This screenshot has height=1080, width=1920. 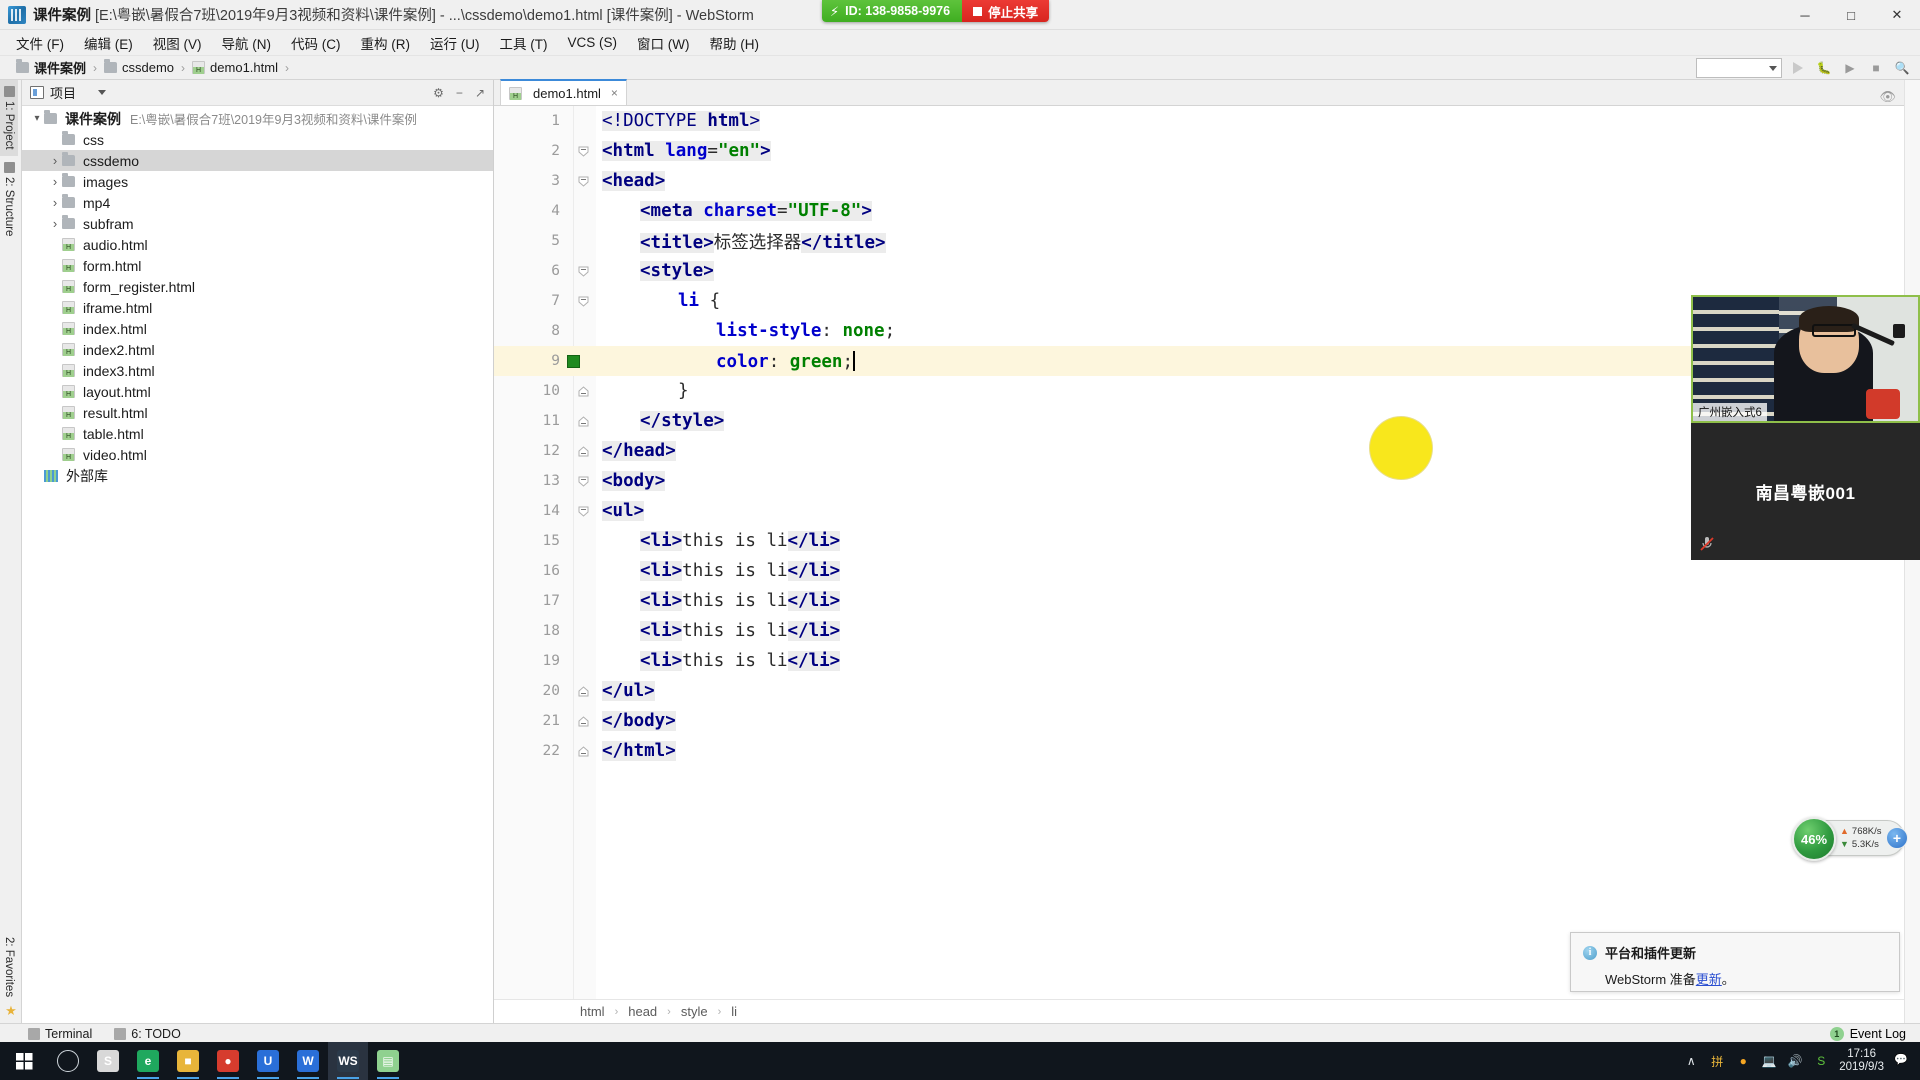 What do you see at coordinates (257, 391) in the screenshot?
I see `tree-item-layout-html: layout.html` at bounding box center [257, 391].